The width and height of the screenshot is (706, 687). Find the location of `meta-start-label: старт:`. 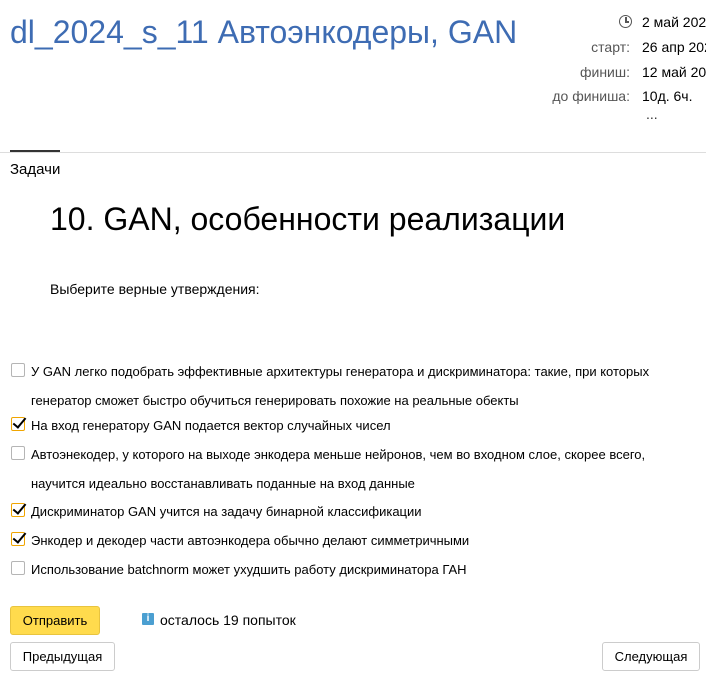

meta-start-label: старт: is located at coordinates (610, 47).